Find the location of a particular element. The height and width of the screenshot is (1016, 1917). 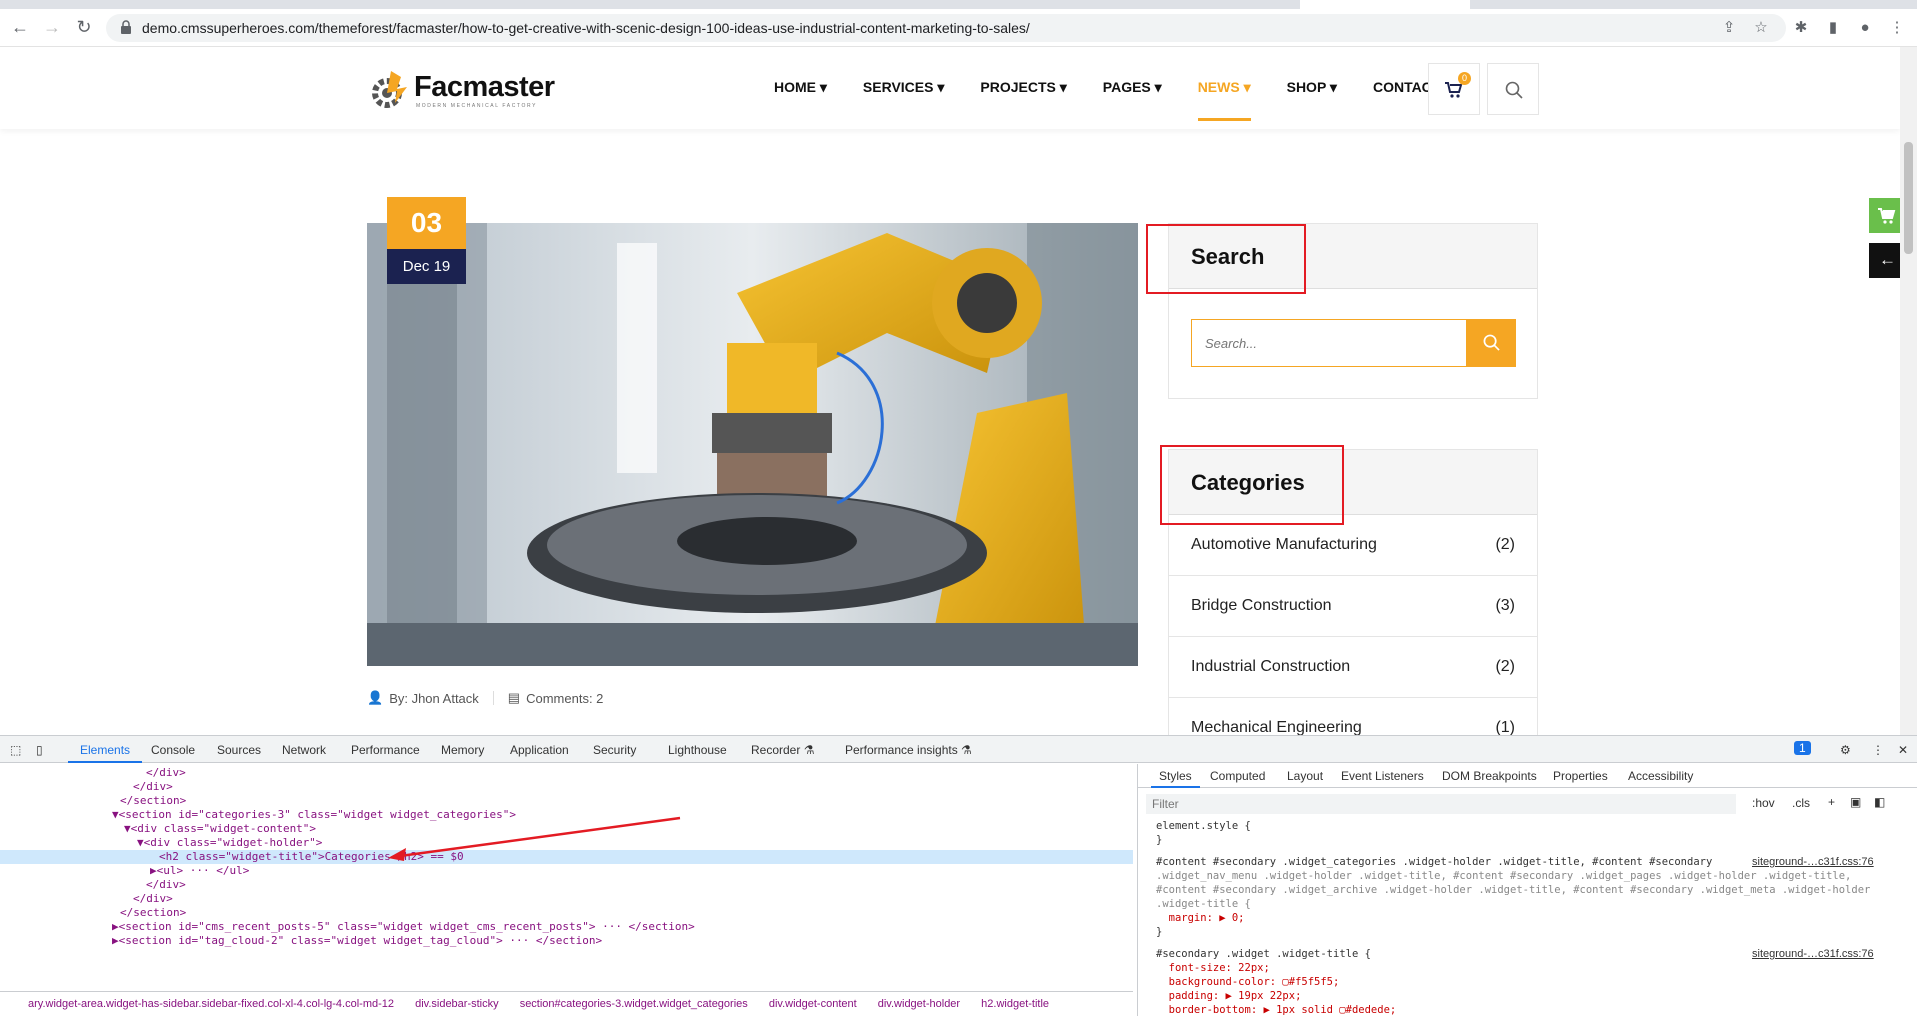

tab-lighthouse: Lighthouse is located at coordinates (697, 750).